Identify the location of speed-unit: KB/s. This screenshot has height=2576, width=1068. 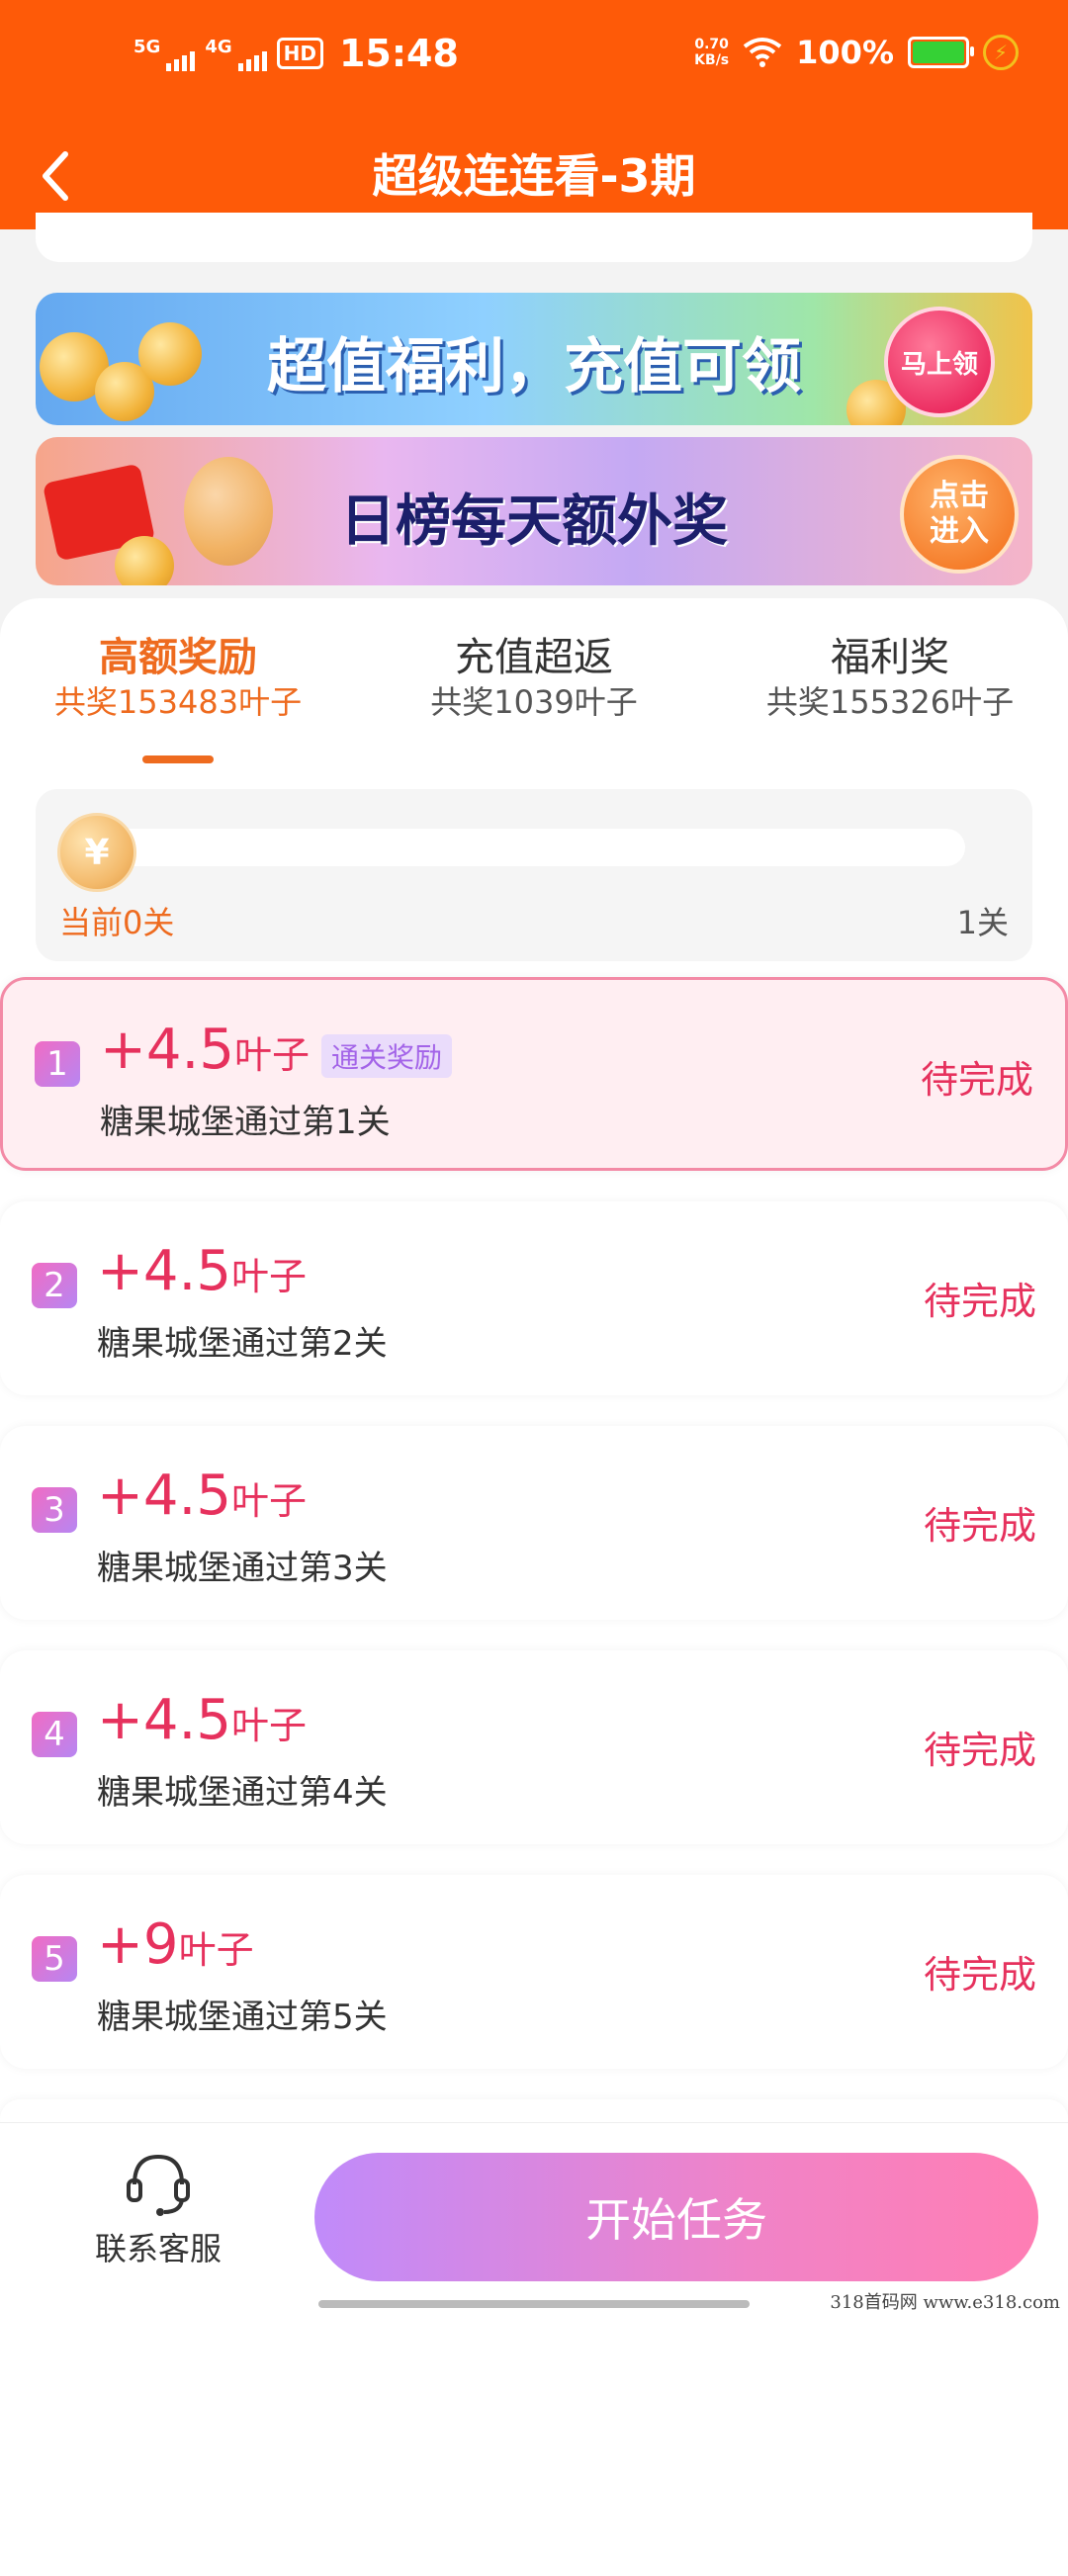
(712, 60).